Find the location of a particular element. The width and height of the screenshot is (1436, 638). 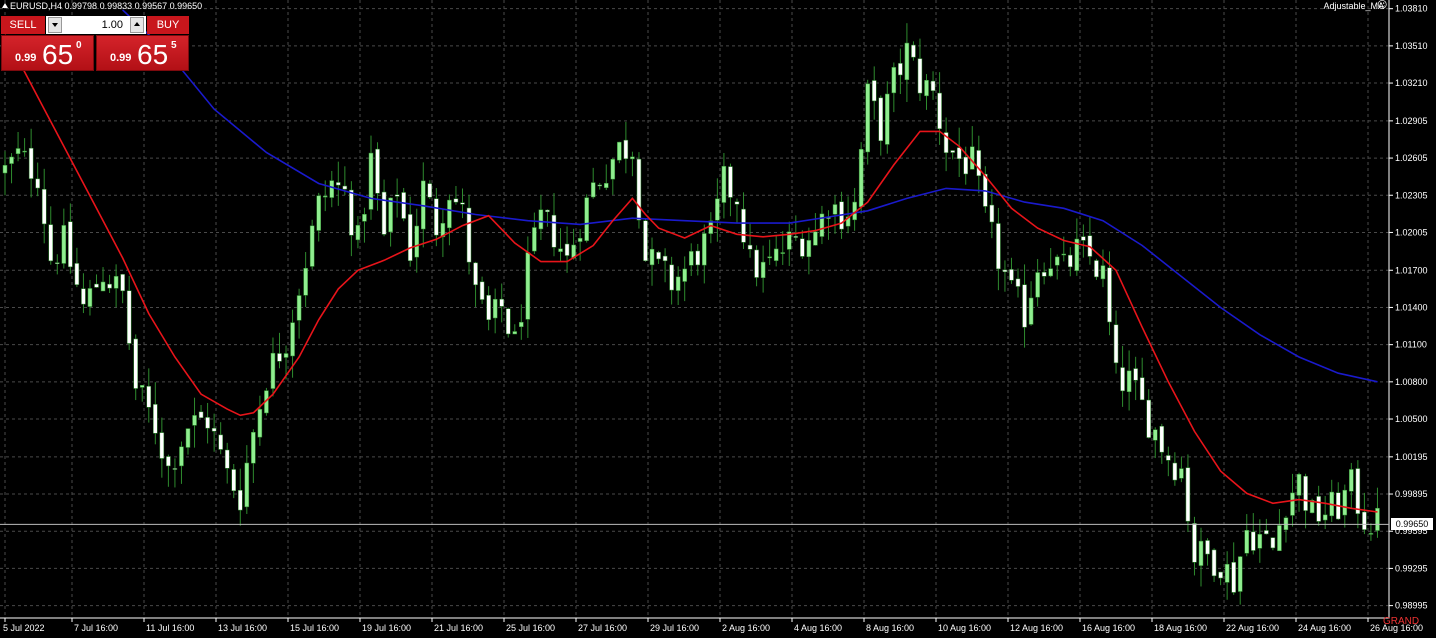

time-tick-label: 10 Aug 16:00 is located at coordinates (964, 628).